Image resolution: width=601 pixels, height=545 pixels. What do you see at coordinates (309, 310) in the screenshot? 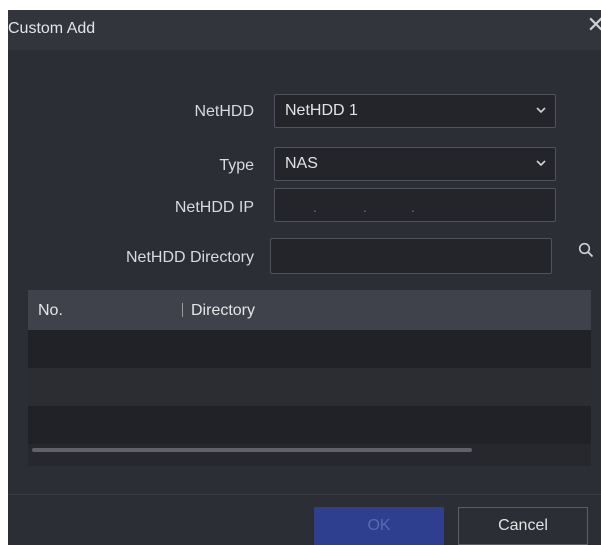
I see `table-header: No. Directory` at bounding box center [309, 310].